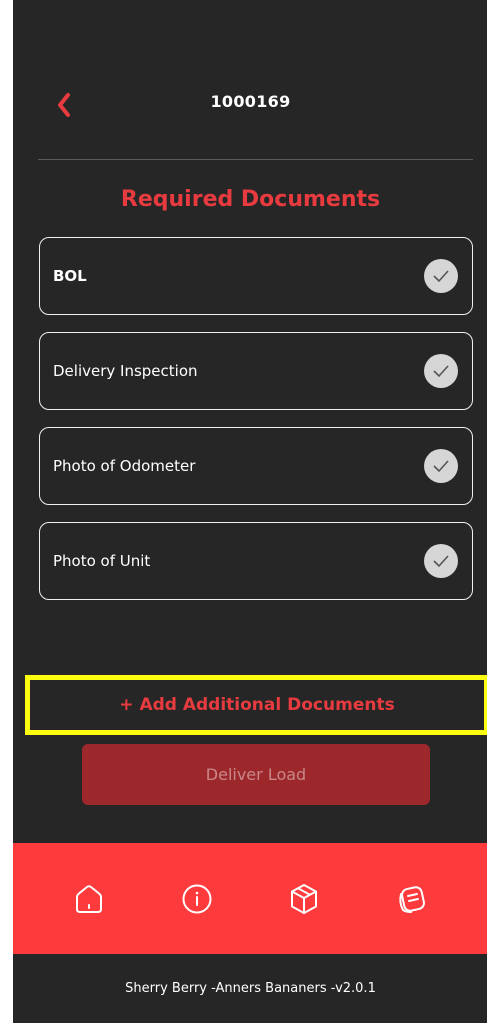 This screenshot has height=1023, width=487. What do you see at coordinates (250, 199) in the screenshot?
I see `section-title: Required Documents` at bounding box center [250, 199].